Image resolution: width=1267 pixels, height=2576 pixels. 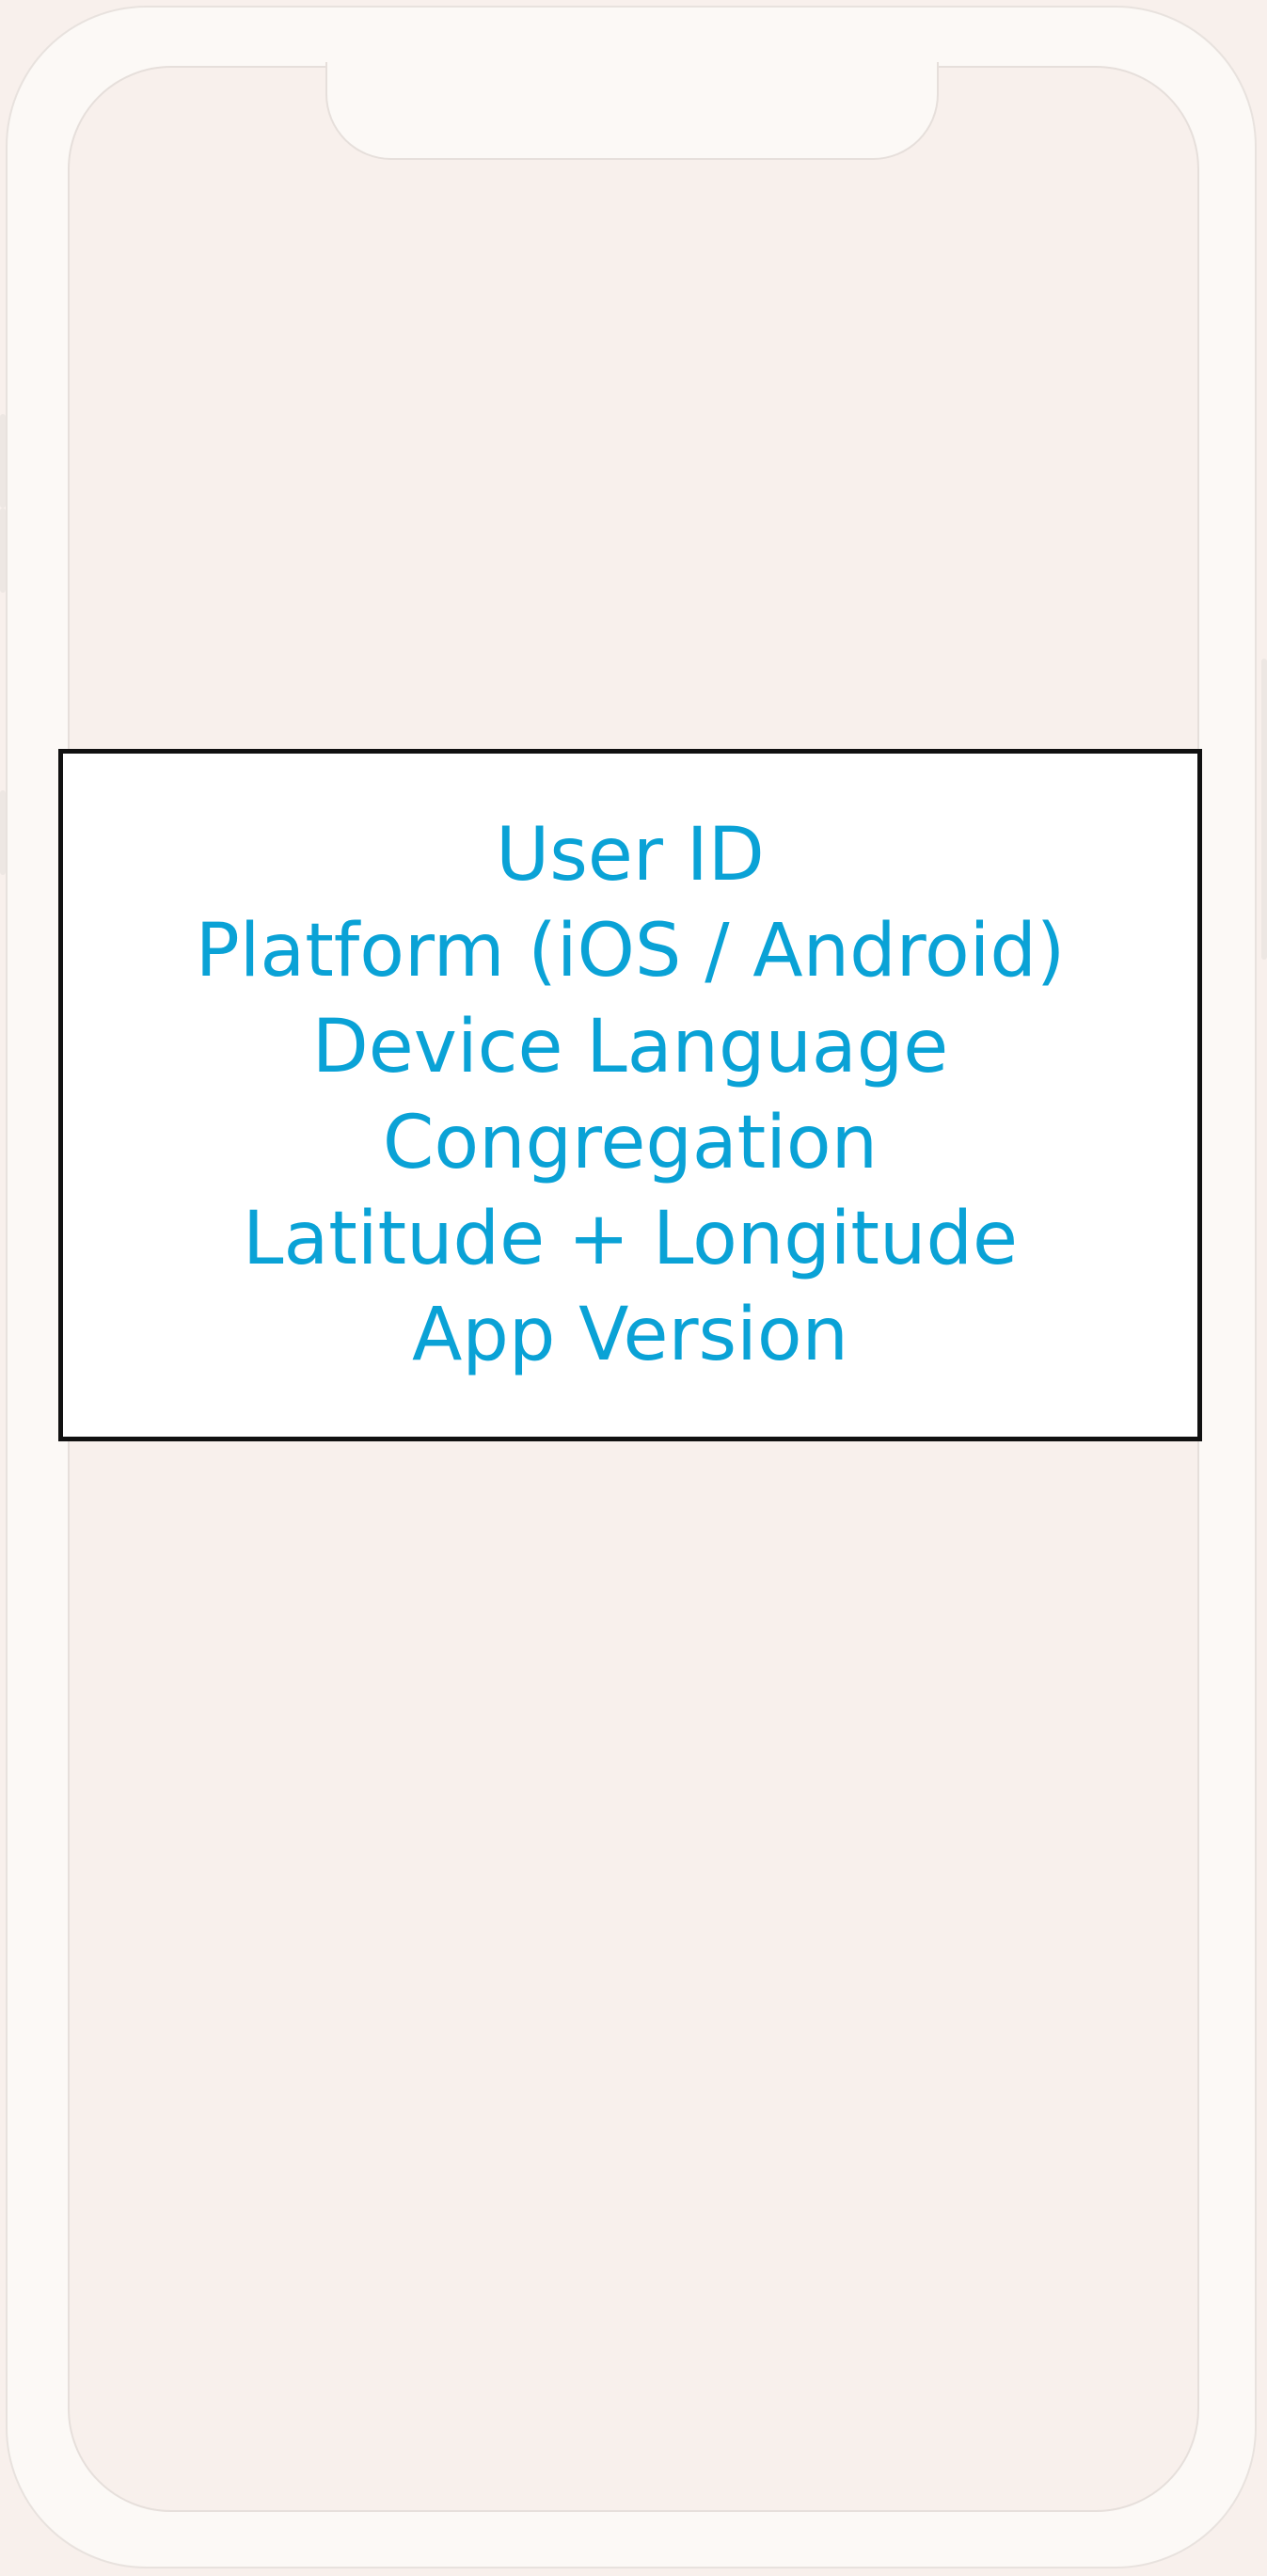 What do you see at coordinates (630, 1143) in the screenshot?
I see `info-line-congregation: Congregation` at bounding box center [630, 1143].